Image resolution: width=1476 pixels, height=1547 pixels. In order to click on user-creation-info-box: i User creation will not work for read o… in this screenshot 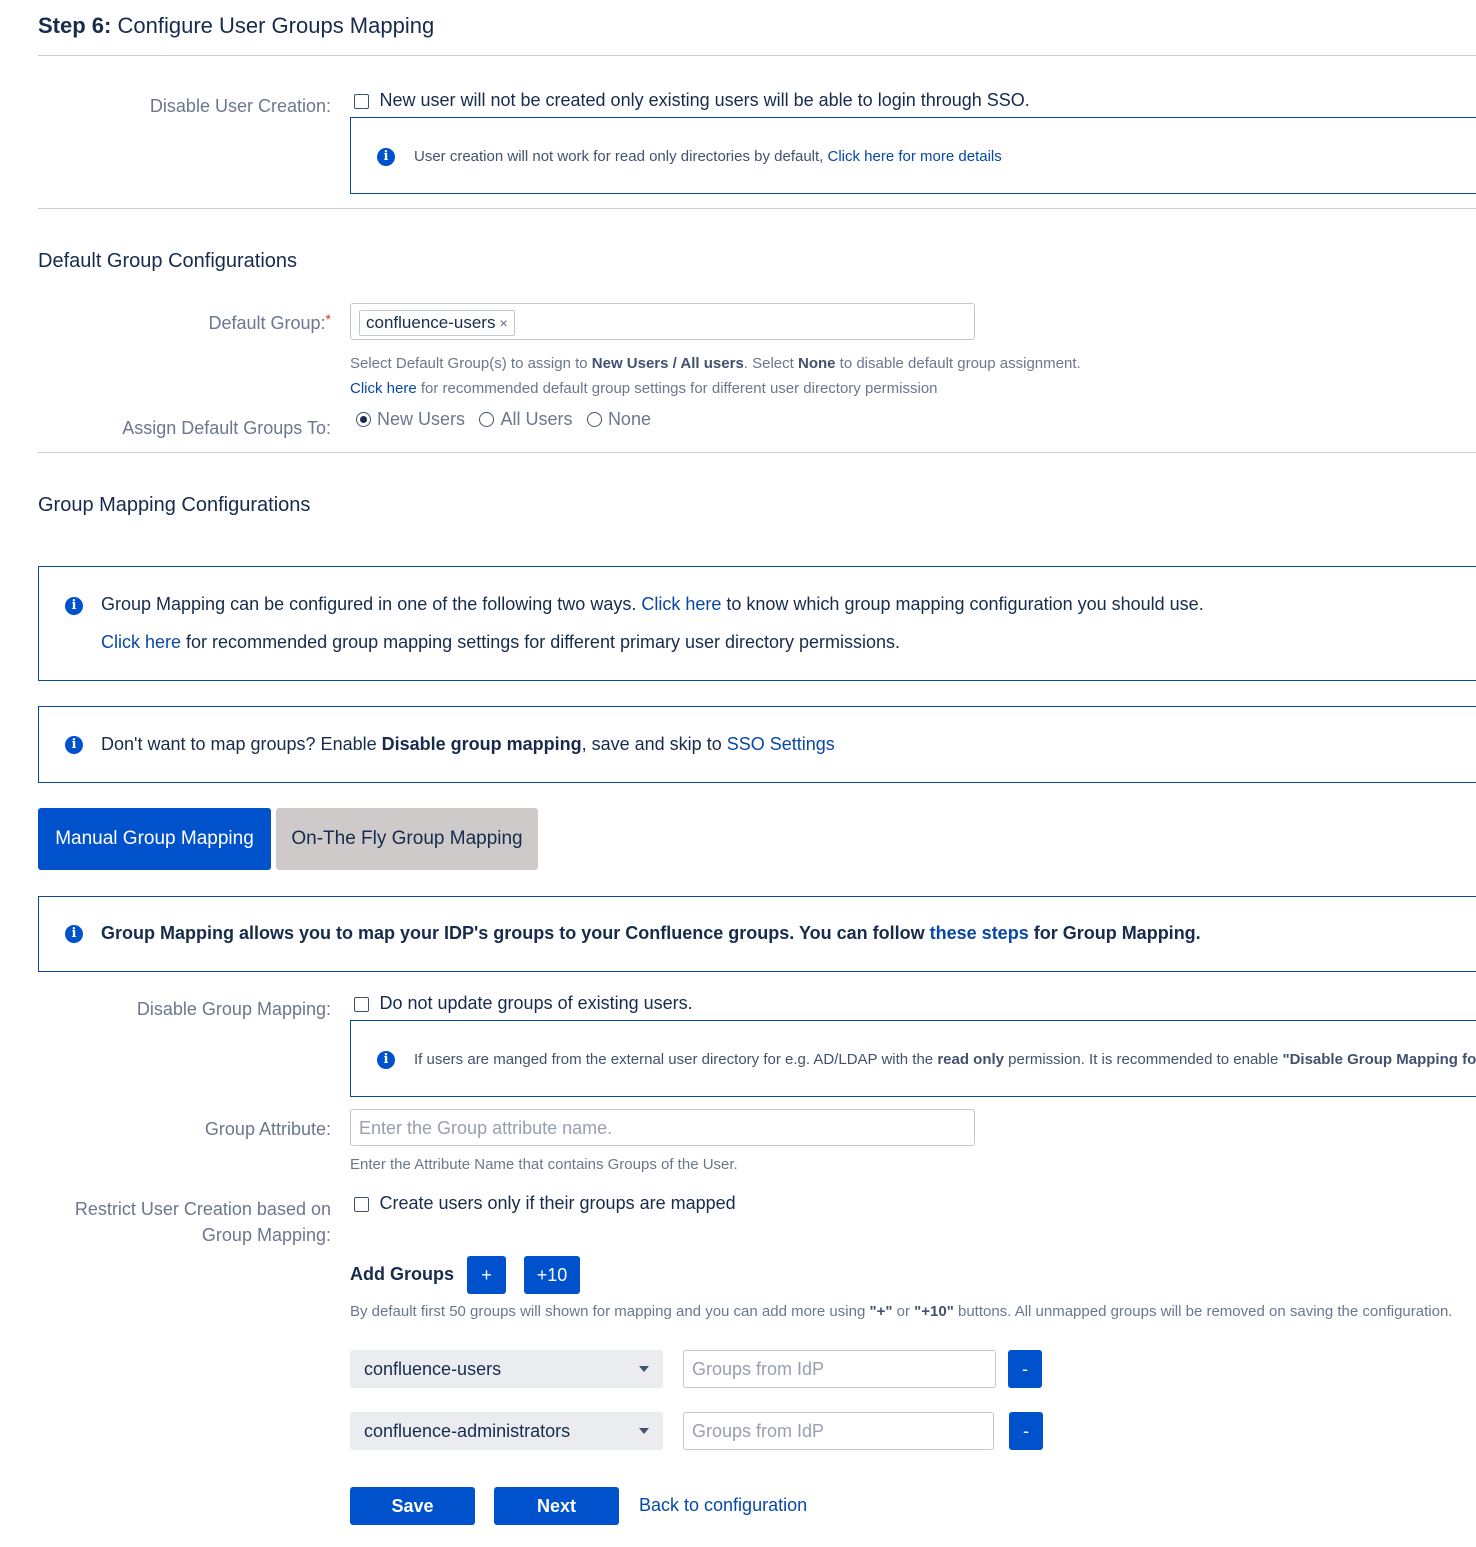, I will do `click(913, 155)`.